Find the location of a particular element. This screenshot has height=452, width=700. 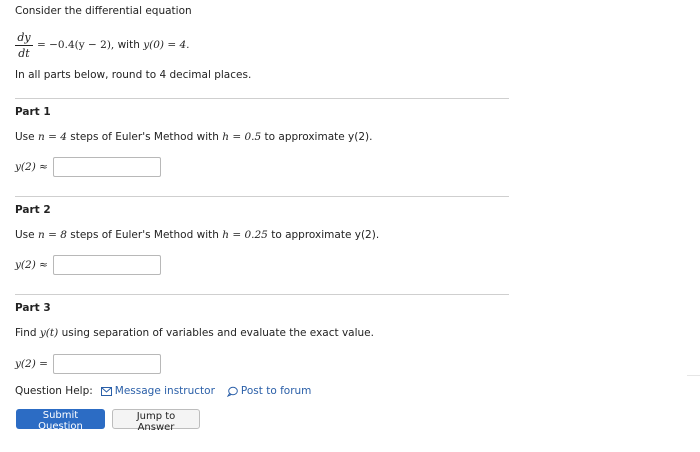

ode-initial: y(0) = 4. is located at coordinates (166, 45).